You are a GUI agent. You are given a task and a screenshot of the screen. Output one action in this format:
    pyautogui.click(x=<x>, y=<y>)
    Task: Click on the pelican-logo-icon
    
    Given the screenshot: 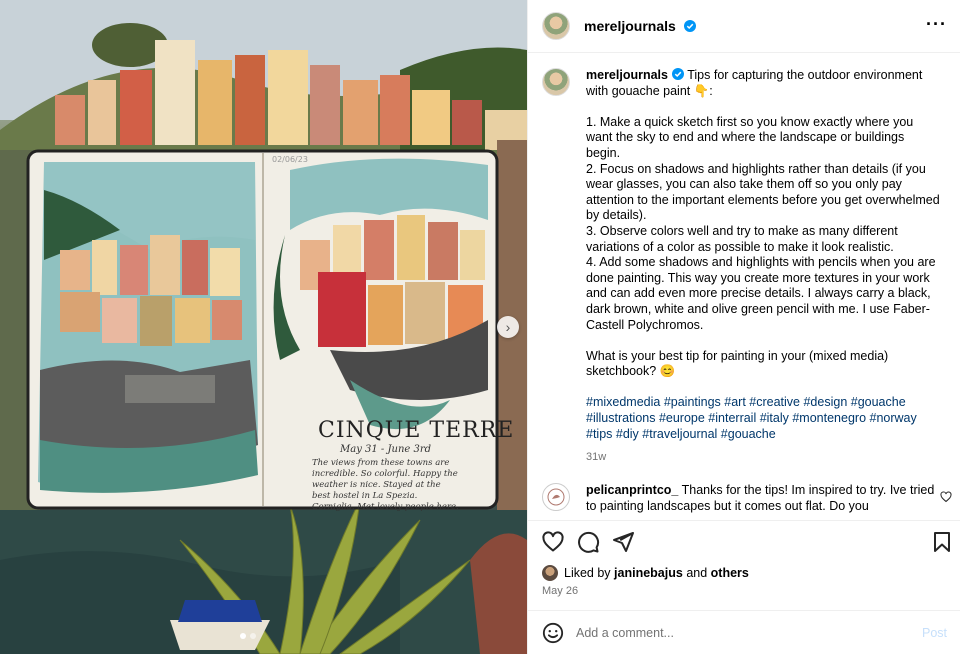 What is the action you would take?
    pyautogui.click(x=556, y=497)
    